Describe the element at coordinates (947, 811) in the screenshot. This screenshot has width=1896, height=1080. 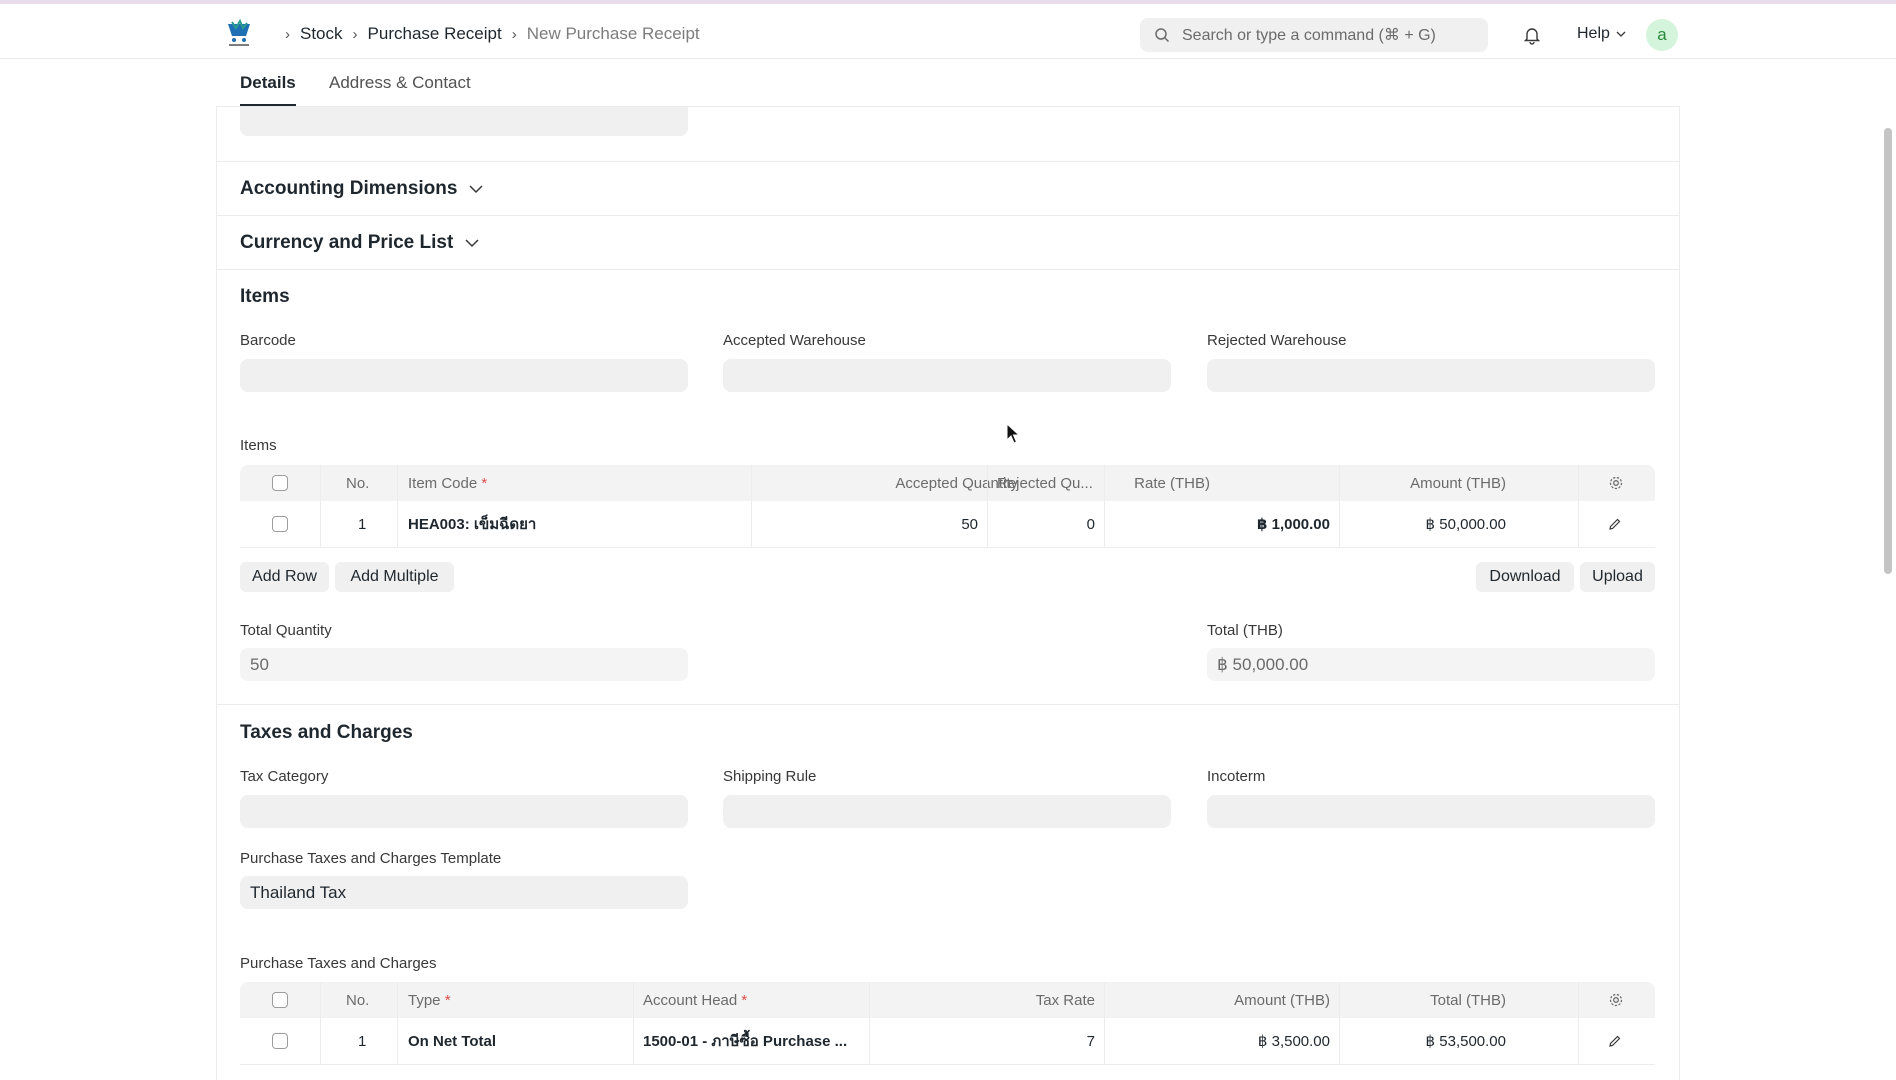
I see `shipping-rule-field` at that location.